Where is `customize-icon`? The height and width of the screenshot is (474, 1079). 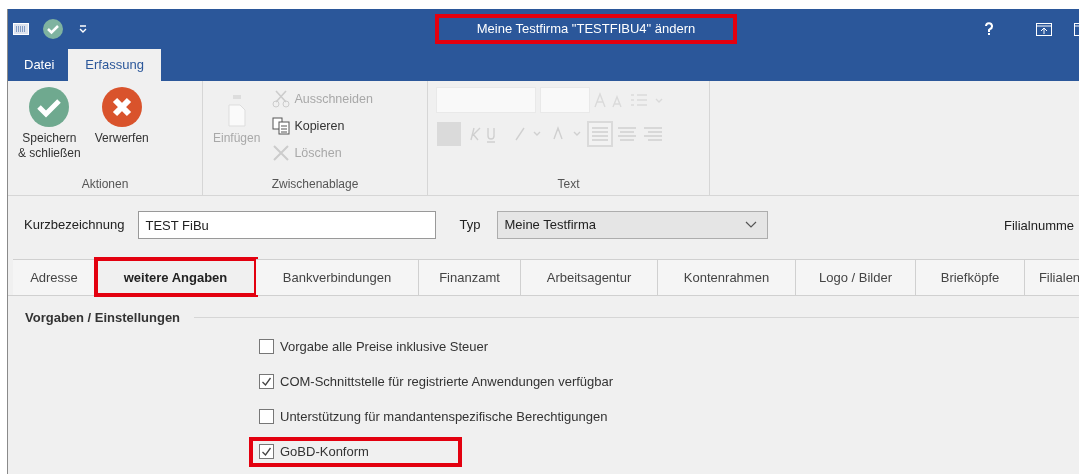
customize-icon is located at coordinates (83, 29).